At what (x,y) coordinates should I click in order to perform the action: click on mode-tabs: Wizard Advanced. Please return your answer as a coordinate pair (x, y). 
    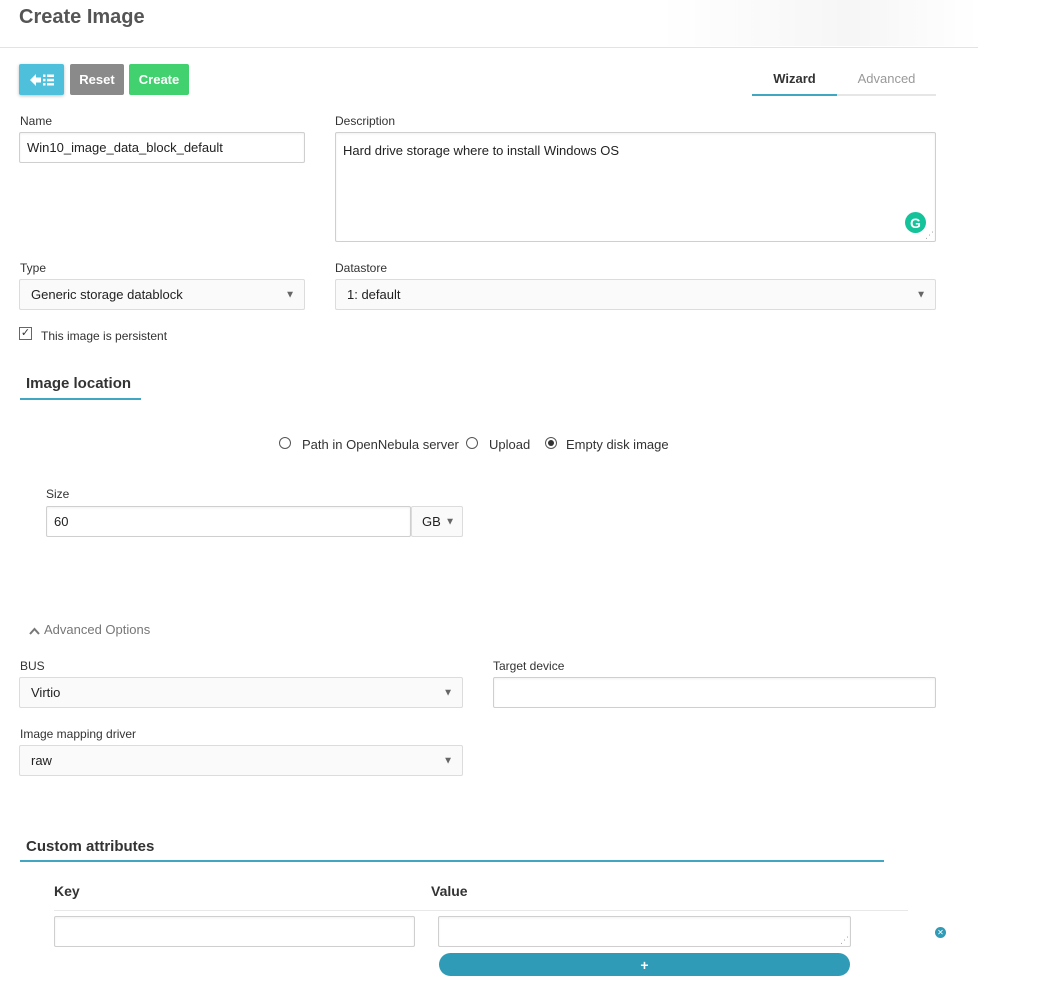
    Looking at the image, I should click on (844, 81).